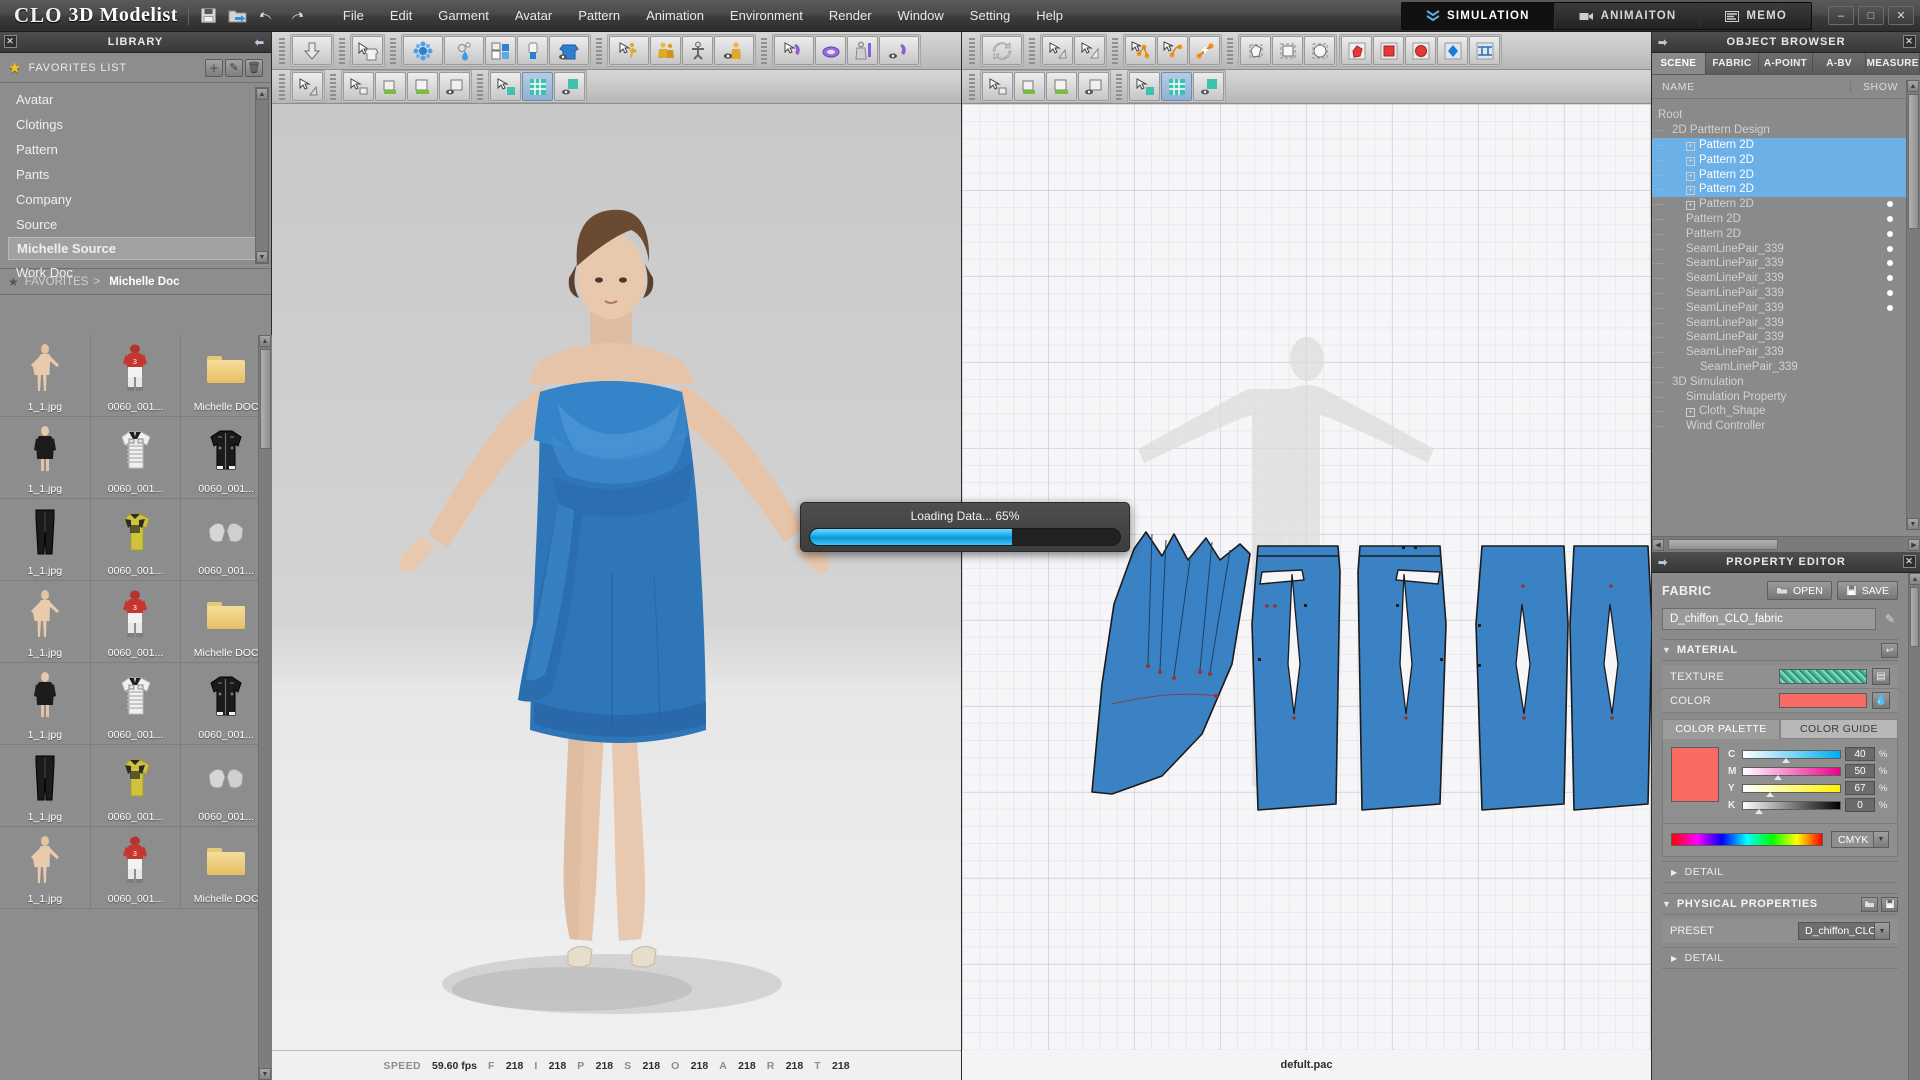  Describe the element at coordinates (1860, 839) in the screenshot. I see `color-mode-select: CMYK ▼` at that location.